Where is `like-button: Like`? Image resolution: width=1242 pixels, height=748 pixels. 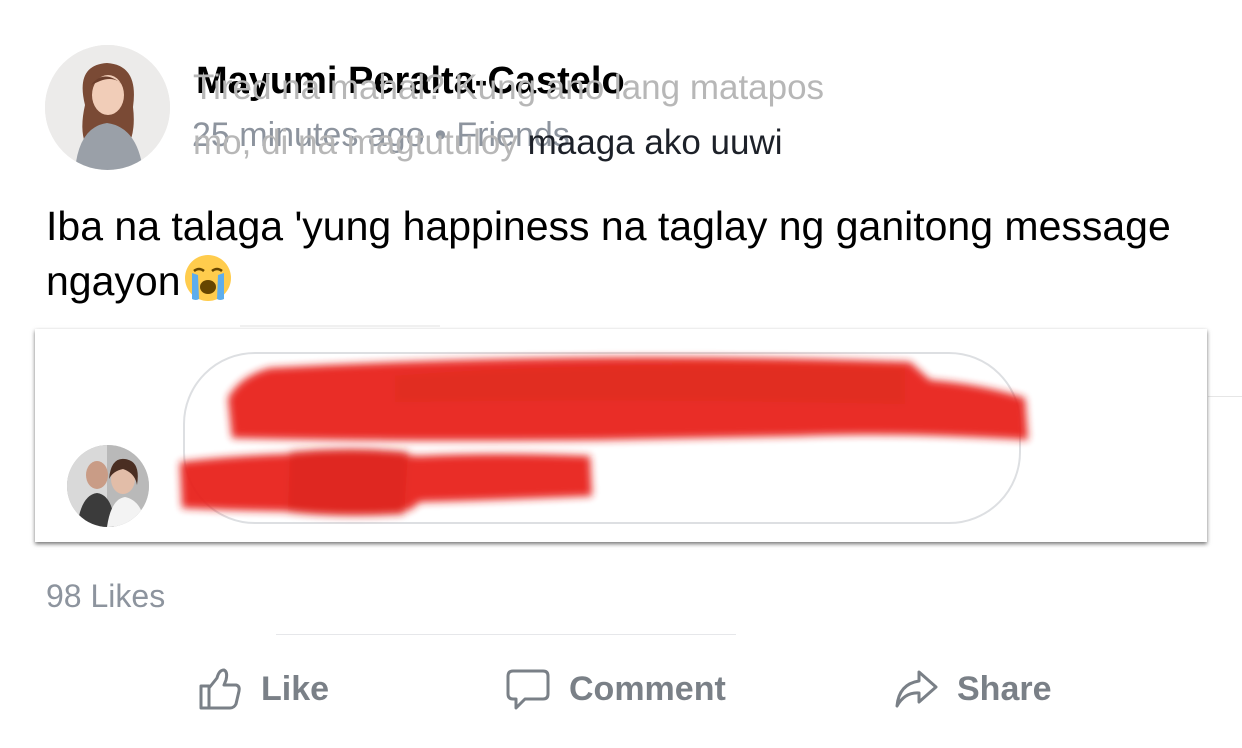 like-button: Like is located at coordinates (263, 689).